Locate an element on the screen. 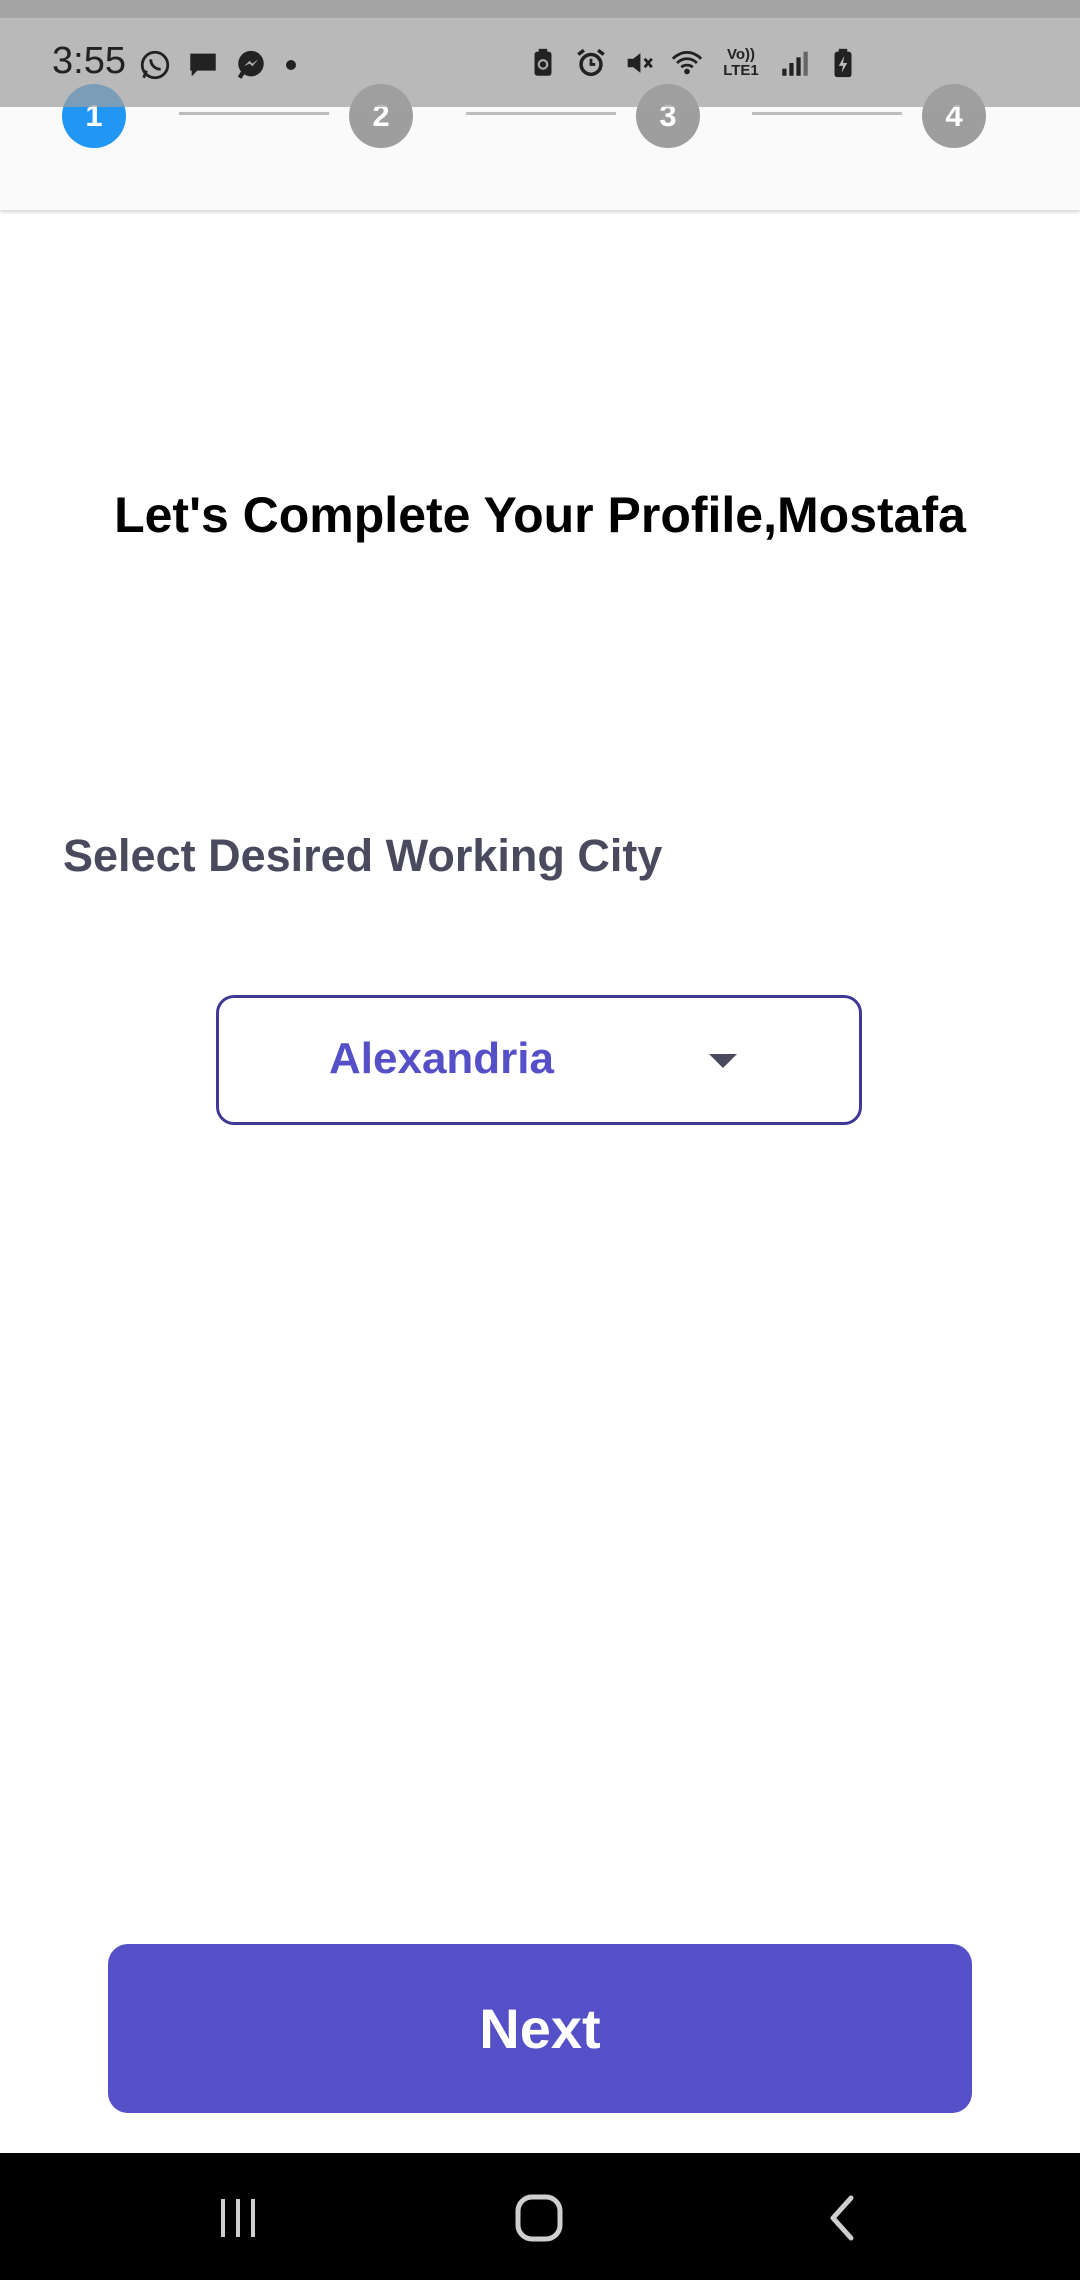 This screenshot has width=1080, height=2280. message-icon is located at coordinates (203, 65).